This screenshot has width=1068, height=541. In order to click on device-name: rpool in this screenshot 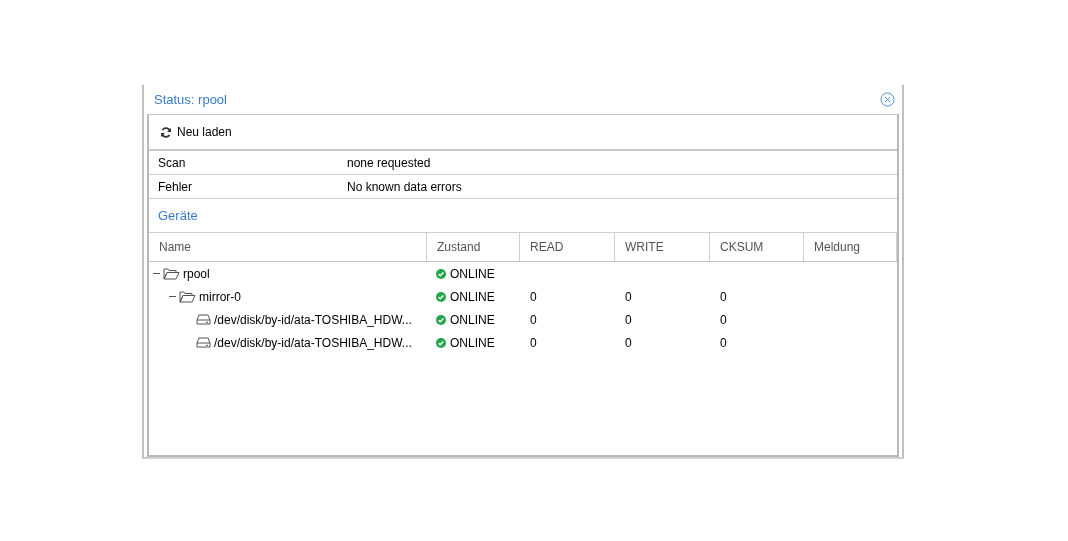, I will do `click(196, 273)`.